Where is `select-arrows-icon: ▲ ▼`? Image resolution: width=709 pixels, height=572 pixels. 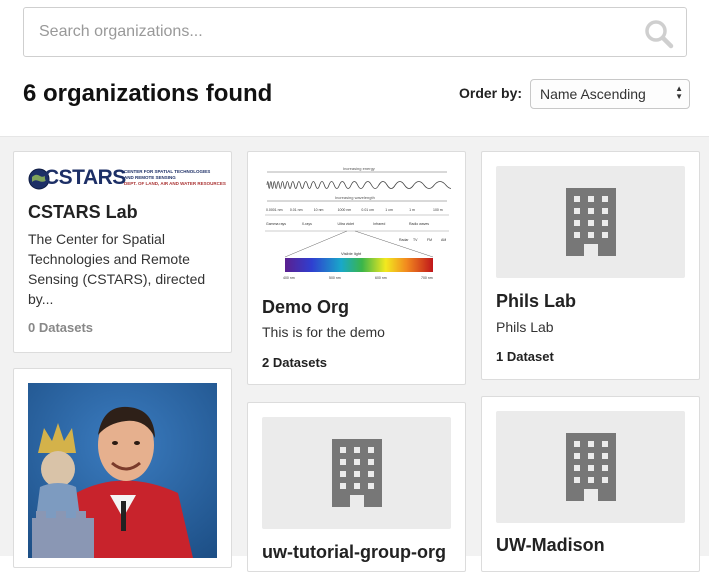 select-arrows-icon: ▲ ▼ is located at coordinates (679, 92).